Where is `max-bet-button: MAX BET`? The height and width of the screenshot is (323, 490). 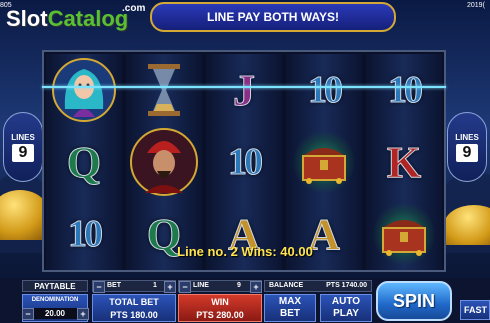 max-bet-button: MAX BET is located at coordinates (290, 308).